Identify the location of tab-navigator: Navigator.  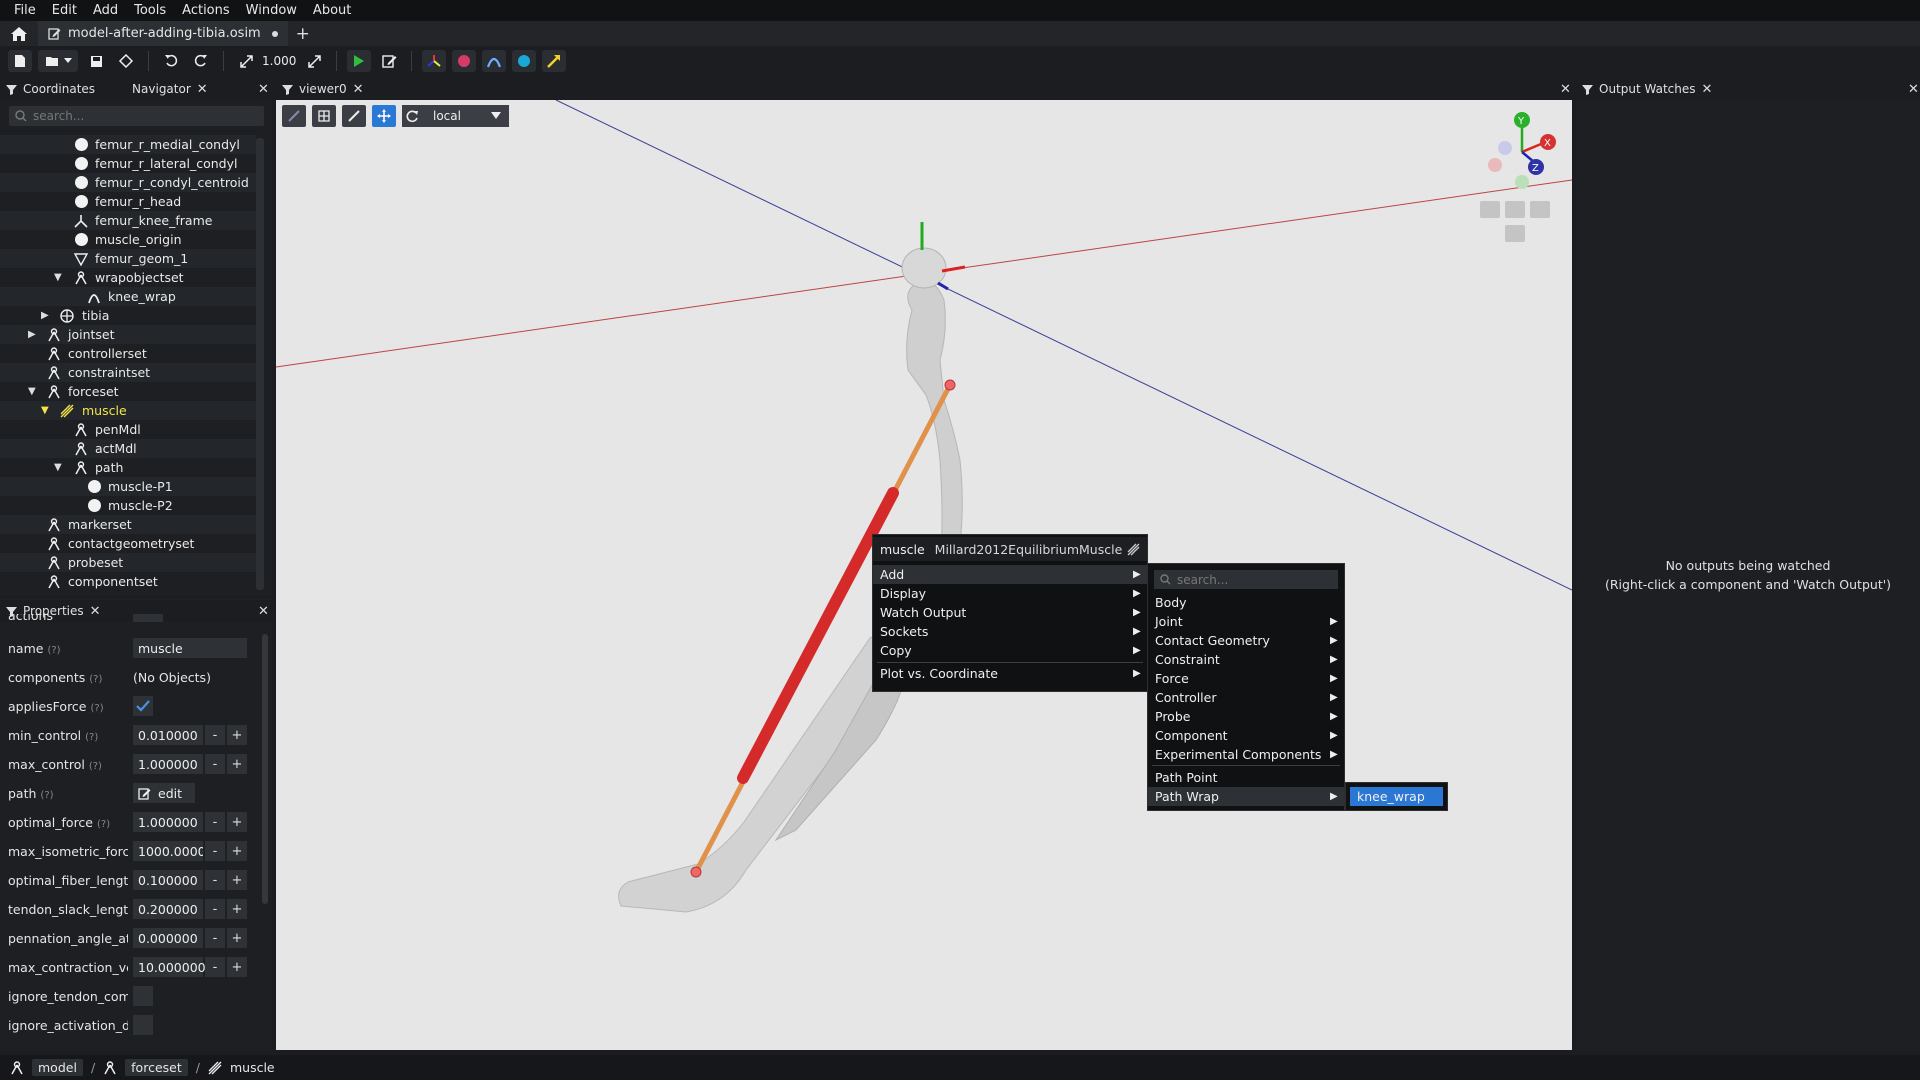
(161, 89).